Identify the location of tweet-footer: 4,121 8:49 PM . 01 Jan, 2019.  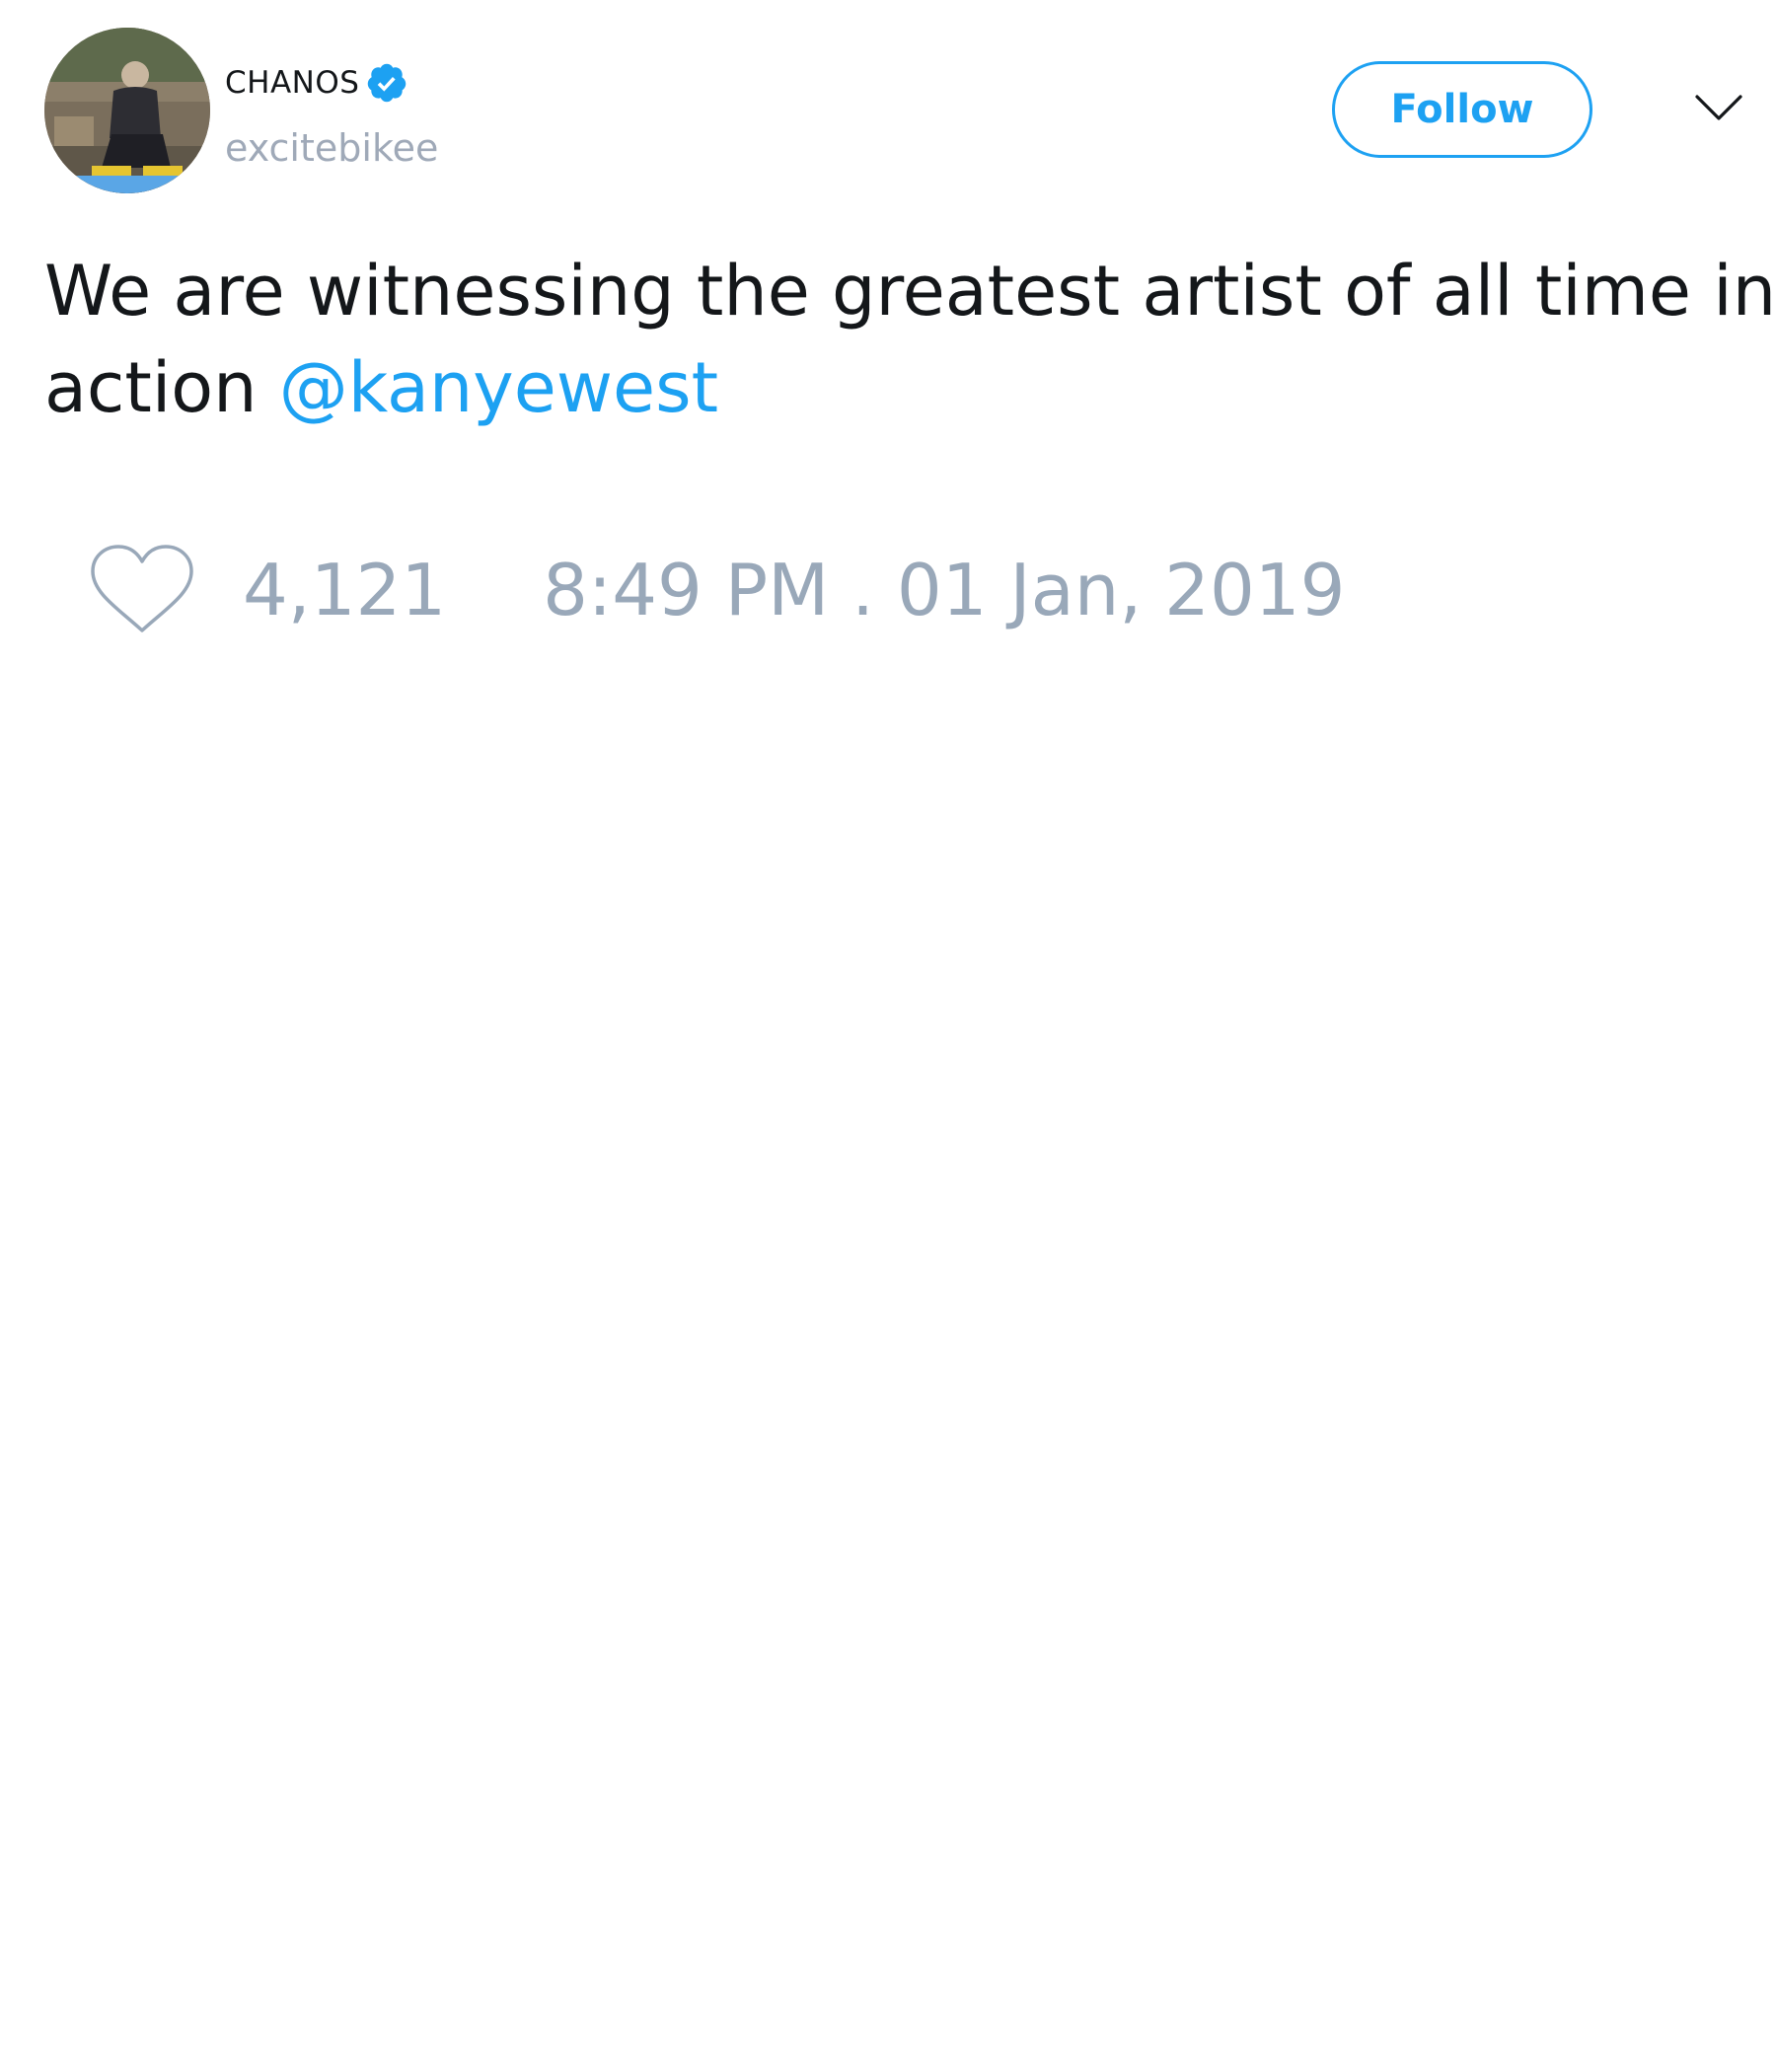
(717, 590).